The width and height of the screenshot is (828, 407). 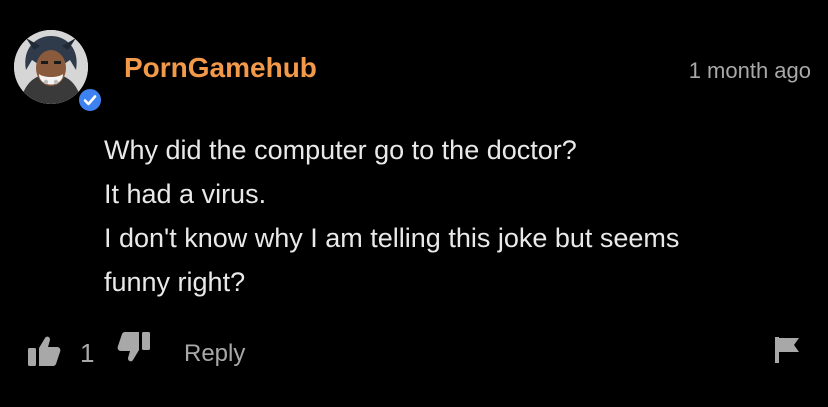 I want to click on avatar-container, so click(x=60, y=73).